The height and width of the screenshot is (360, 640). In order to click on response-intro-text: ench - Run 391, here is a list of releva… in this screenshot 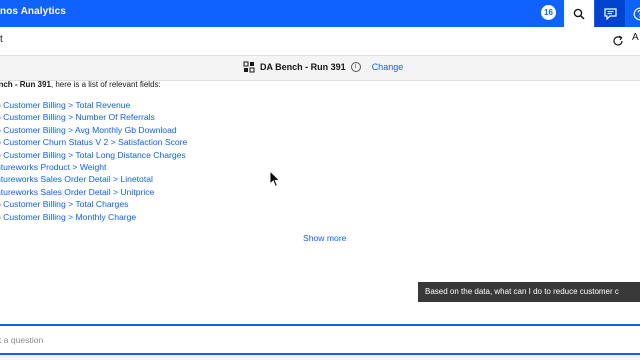, I will do `click(80, 84)`.